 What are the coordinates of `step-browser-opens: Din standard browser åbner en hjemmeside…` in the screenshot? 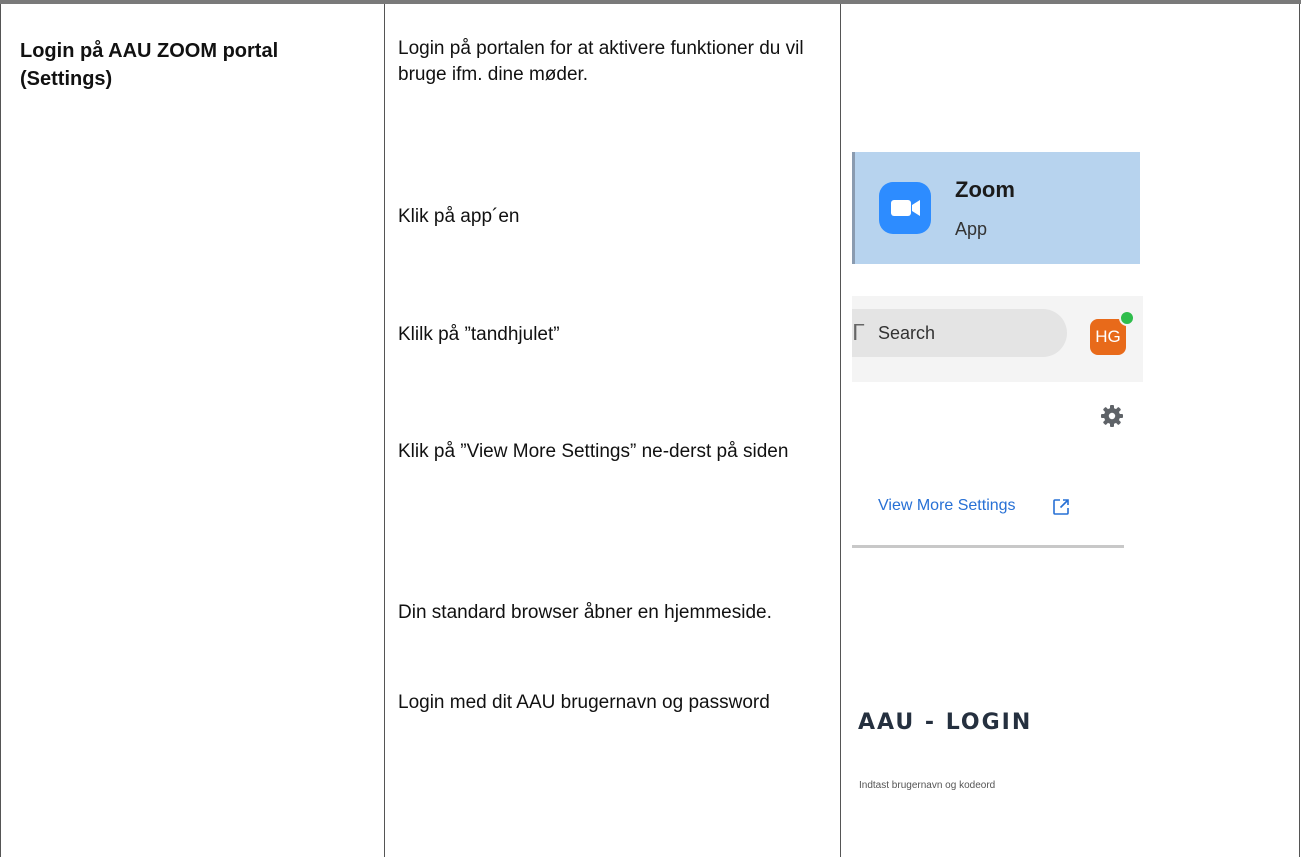 It's located at (585, 612).